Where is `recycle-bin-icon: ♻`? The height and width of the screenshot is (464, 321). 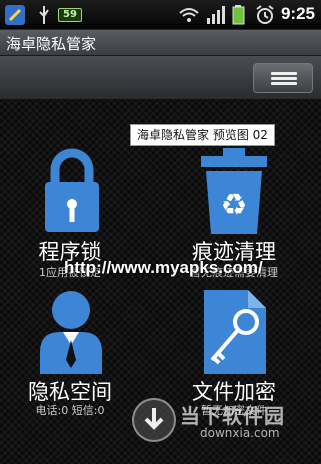 recycle-bin-icon: ♻ is located at coordinates (234, 191).